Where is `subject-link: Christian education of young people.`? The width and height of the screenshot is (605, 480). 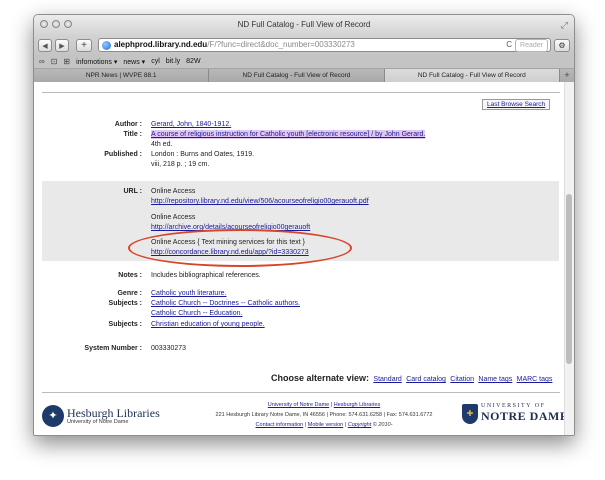
subject-link: Christian education of young people. is located at coordinates (353, 324).